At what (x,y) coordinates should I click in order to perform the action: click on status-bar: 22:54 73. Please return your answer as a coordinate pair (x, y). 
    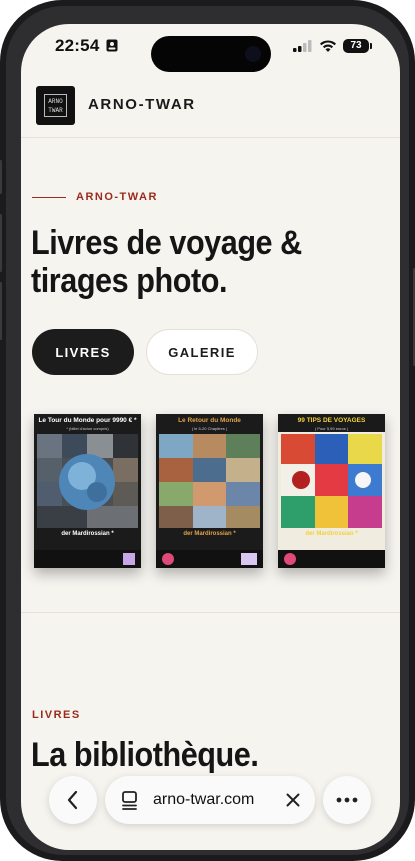
    Looking at the image, I should click on (210, 49).